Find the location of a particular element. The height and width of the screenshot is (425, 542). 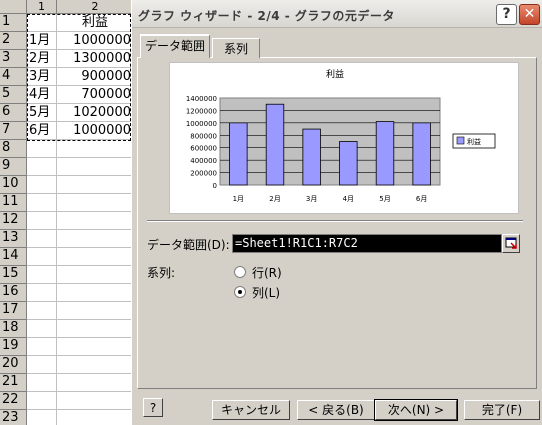

title-bar: グラフ ウィザード - 2/4 - グラフの元データ ? ✕ is located at coordinates (337, 14).